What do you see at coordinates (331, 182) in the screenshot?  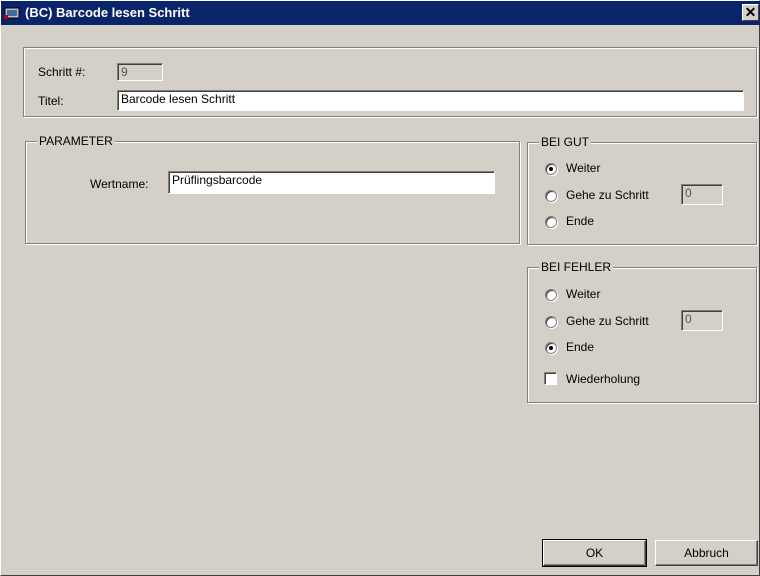 I see `wertname-input: Prüflingsbarcode` at bounding box center [331, 182].